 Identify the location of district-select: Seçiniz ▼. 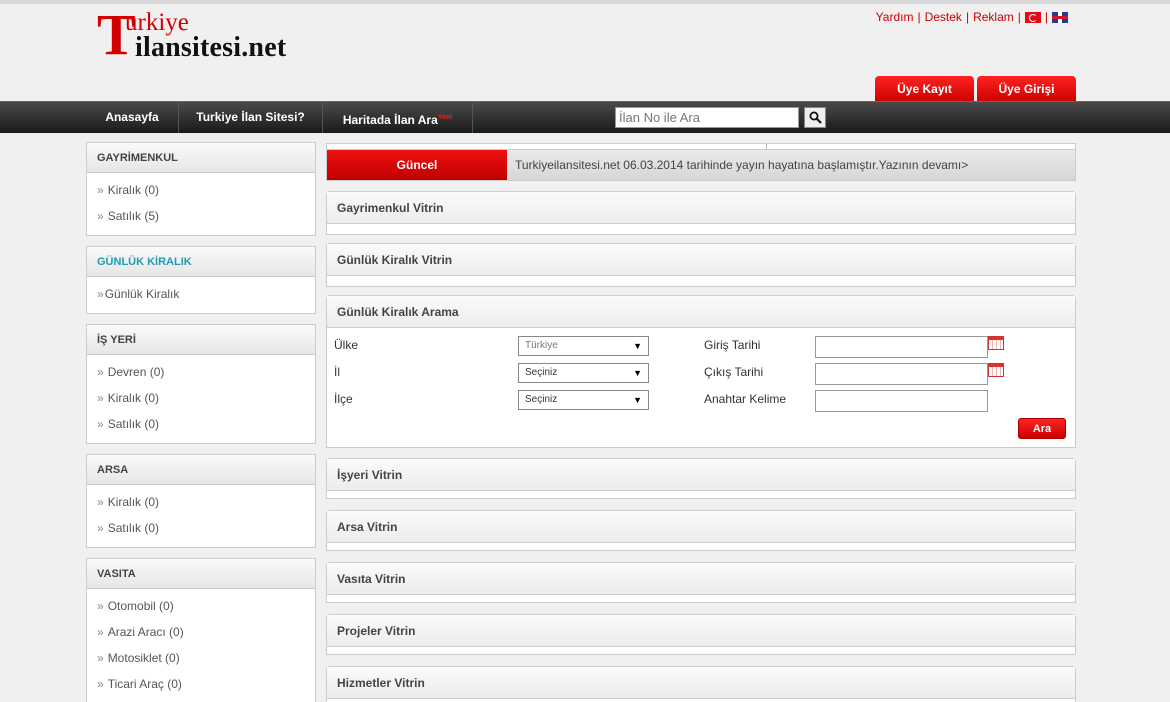
(583, 400).